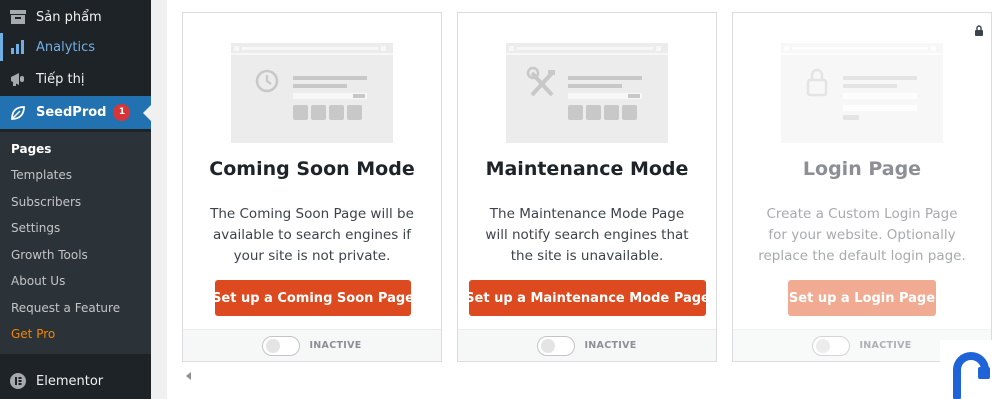 This screenshot has width=1000, height=399. What do you see at coordinates (587, 169) in the screenshot?
I see `card-title: Maintenance Mode` at bounding box center [587, 169].